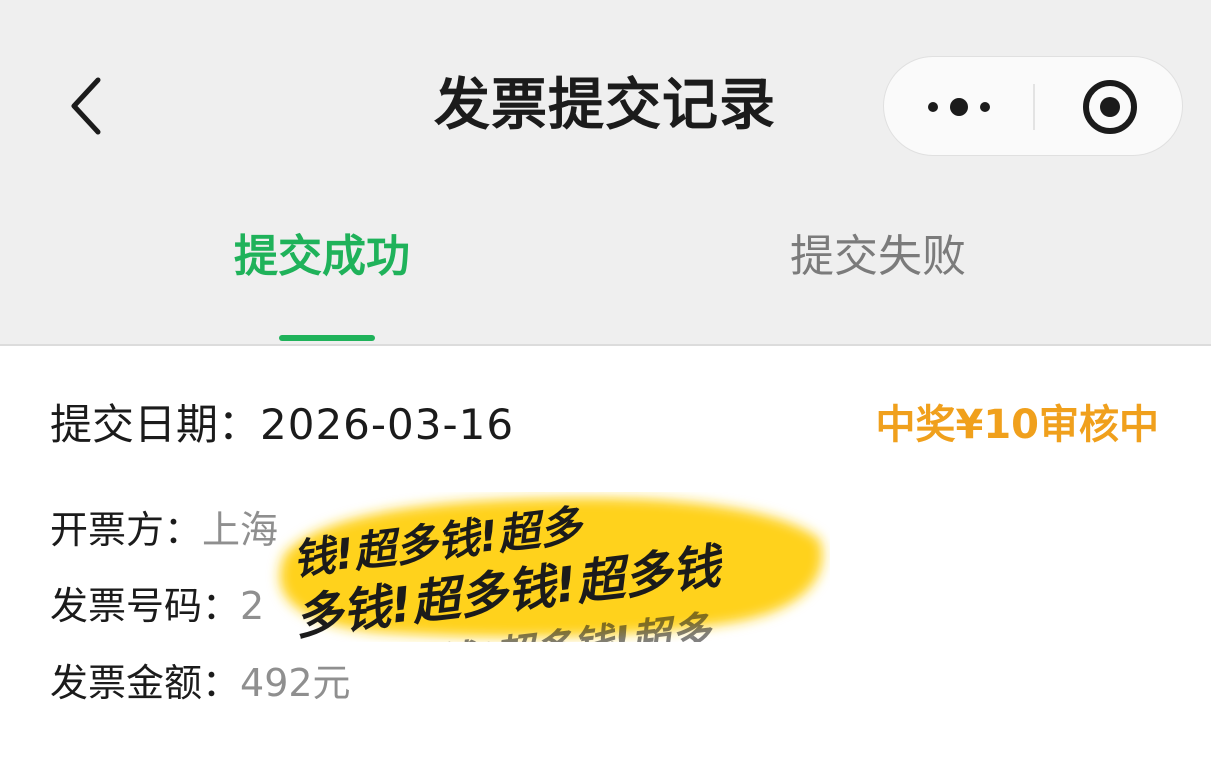 The height and width of the screenshot is (761, 1211). What do you see at coordinates (959, 107) in the screenshot?
I see `more-dots-icon` at bounding box center [959, 107].